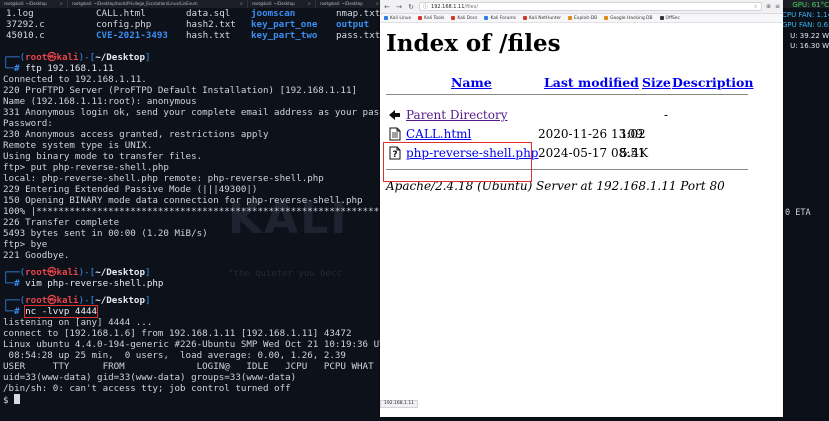 This screenshot has width=829, height=421. Describe the element at coordinates (425, 6) in the screenshot. I see `page-info-icon: ⓘ` at that location.